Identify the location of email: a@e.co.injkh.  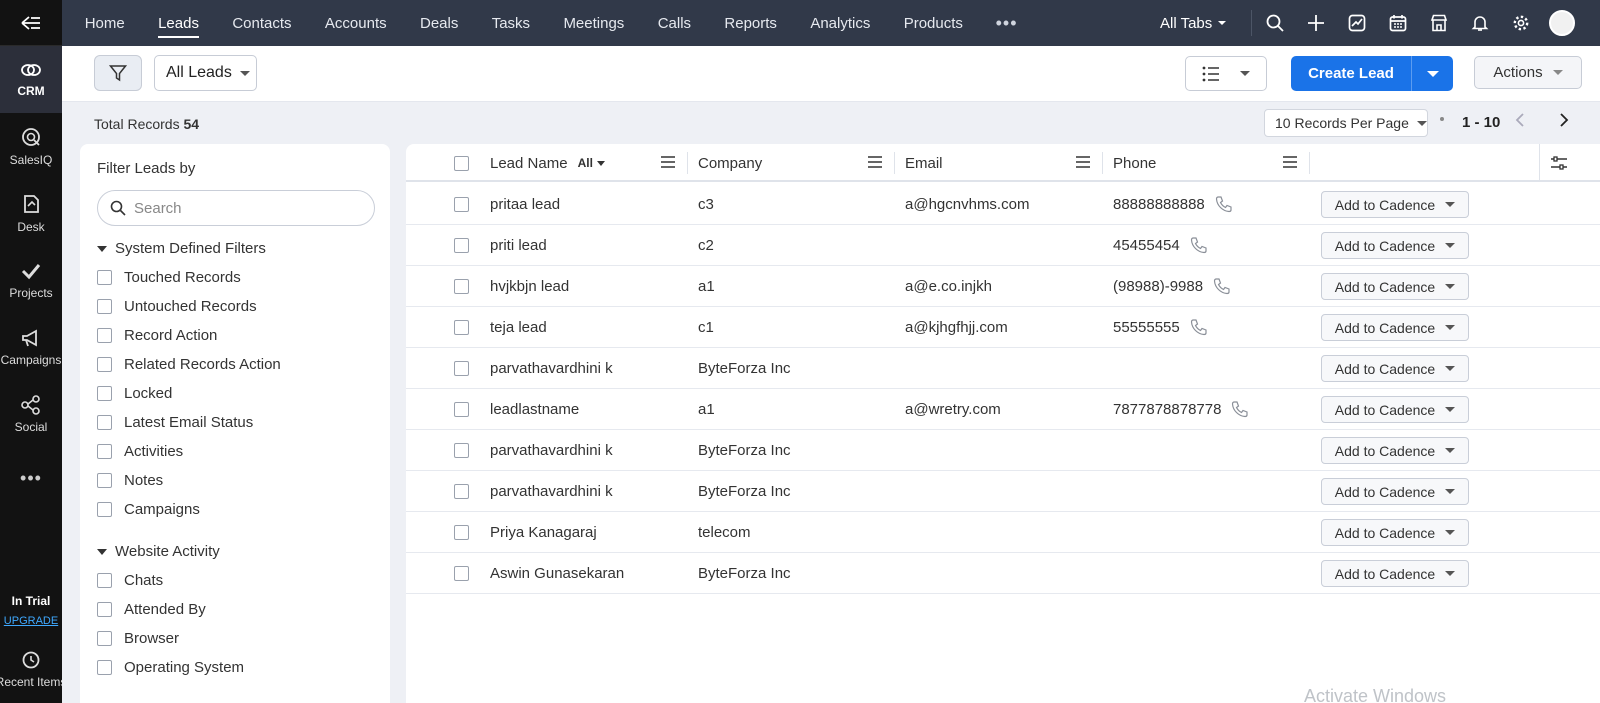
(948, 286).